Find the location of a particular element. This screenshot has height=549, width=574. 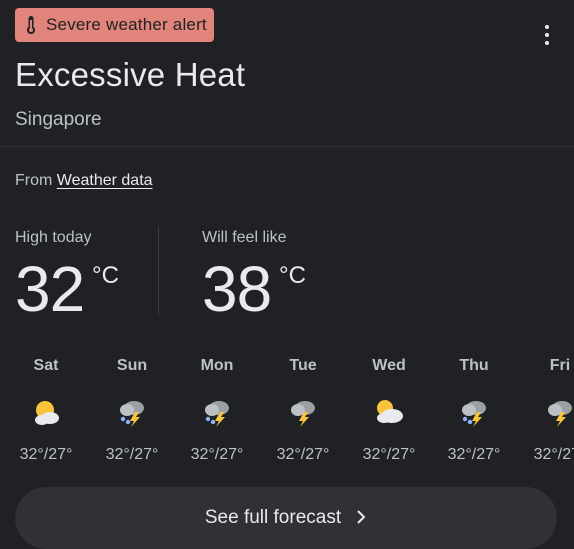

forecast-day: Sun 32°/27° is located at coordinates (132, 408).